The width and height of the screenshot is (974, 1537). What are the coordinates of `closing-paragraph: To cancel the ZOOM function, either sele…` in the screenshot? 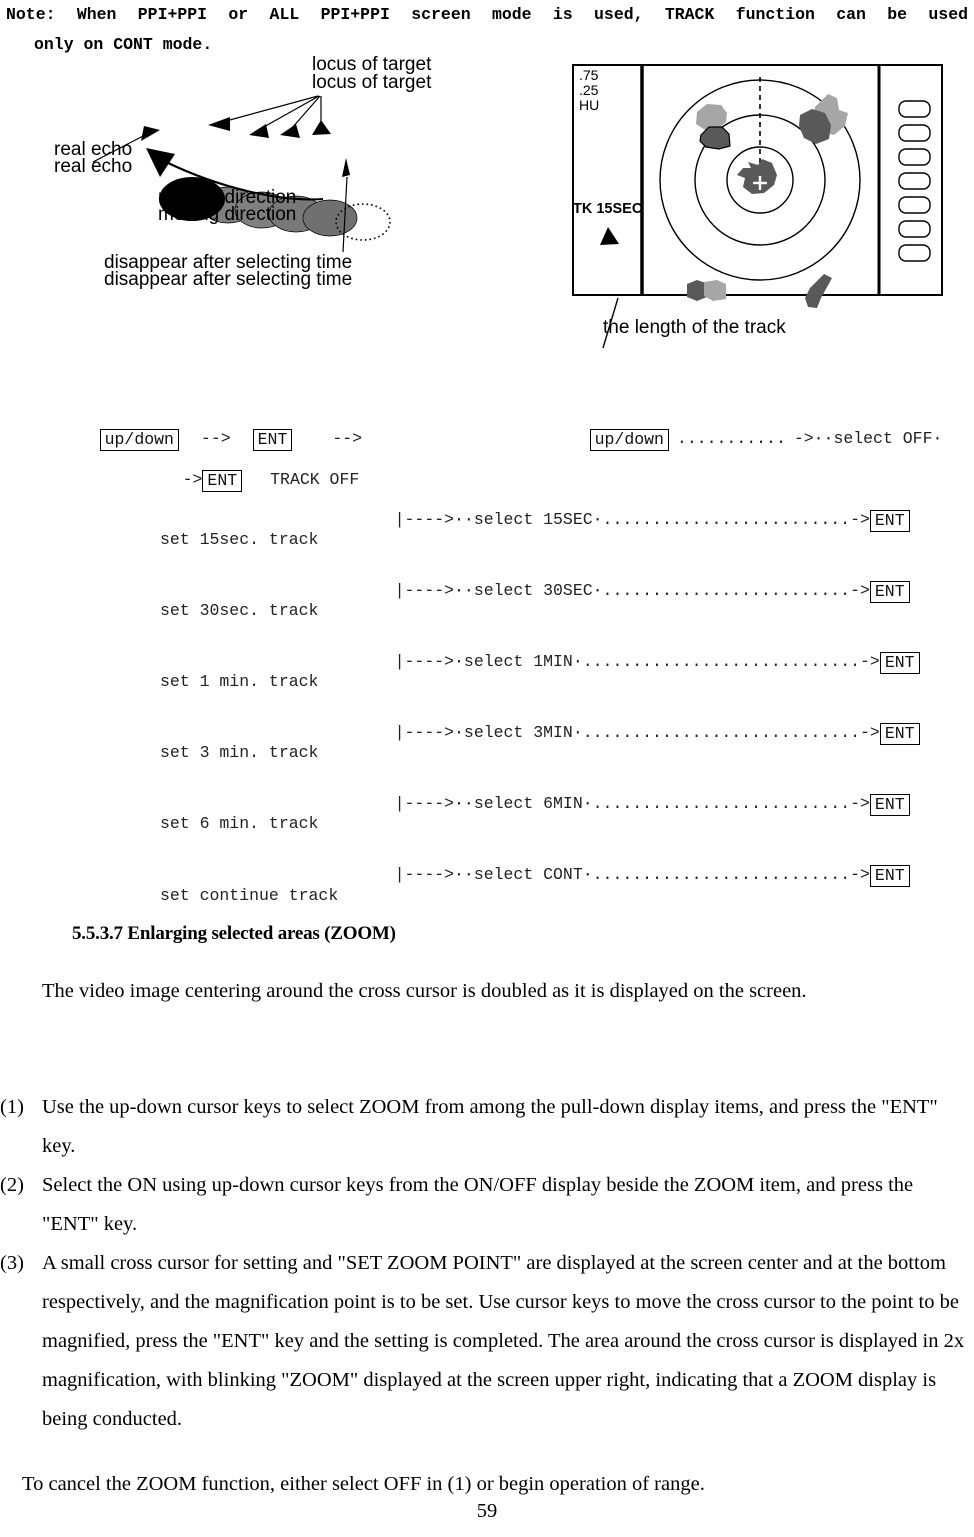 It's located at (363, 1484).